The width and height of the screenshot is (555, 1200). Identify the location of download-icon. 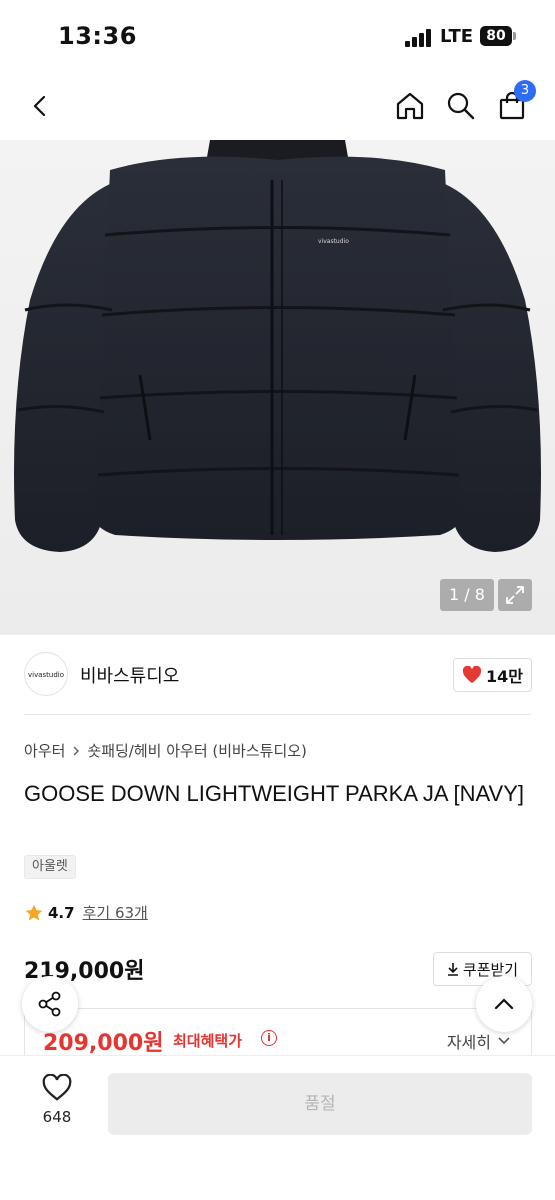
(452, 969).